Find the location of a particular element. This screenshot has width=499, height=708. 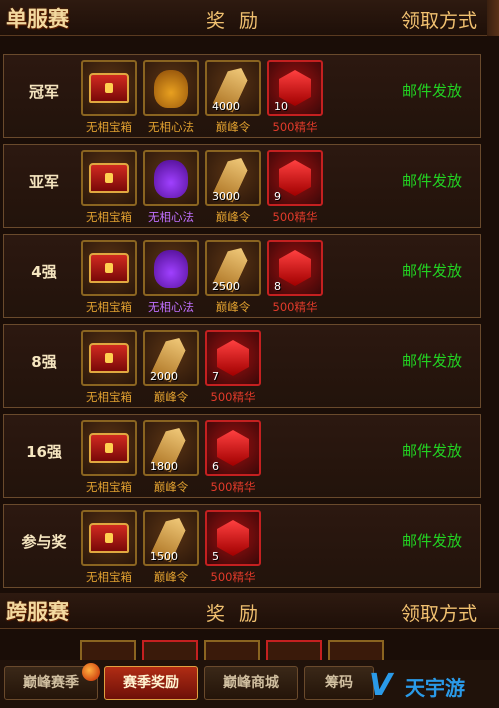

tab-chips: 筹码 is located at coordinates (339, 683).